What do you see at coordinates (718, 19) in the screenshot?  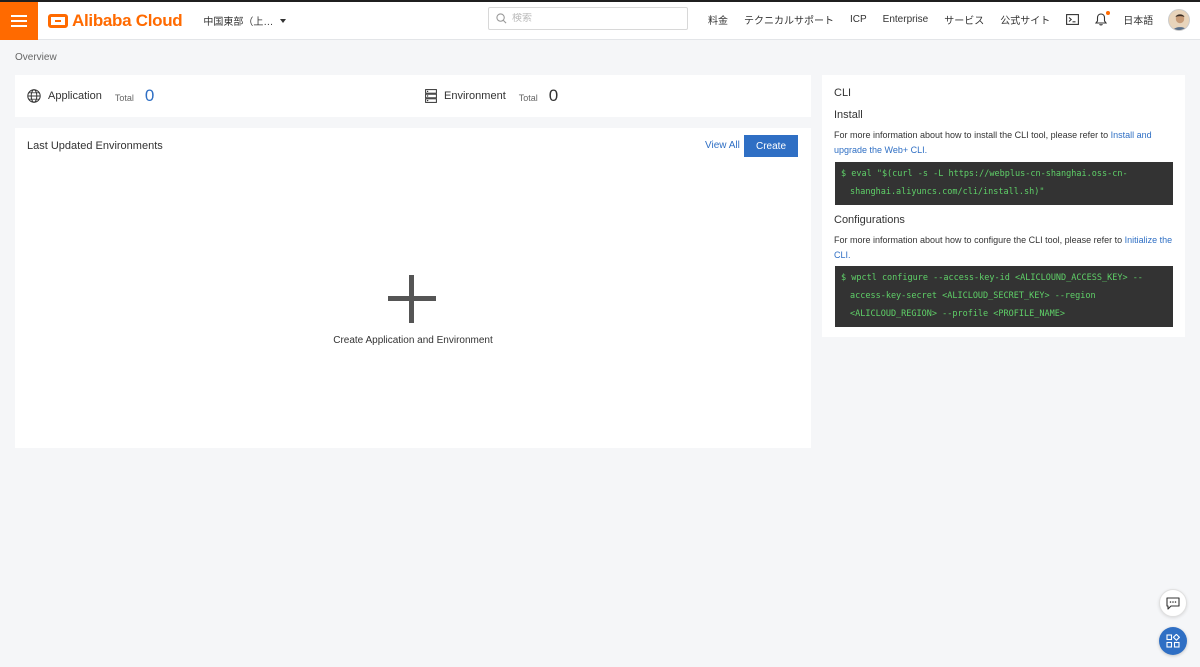 I see `nav-pricing: 料金` at bounding box center [718, 19].